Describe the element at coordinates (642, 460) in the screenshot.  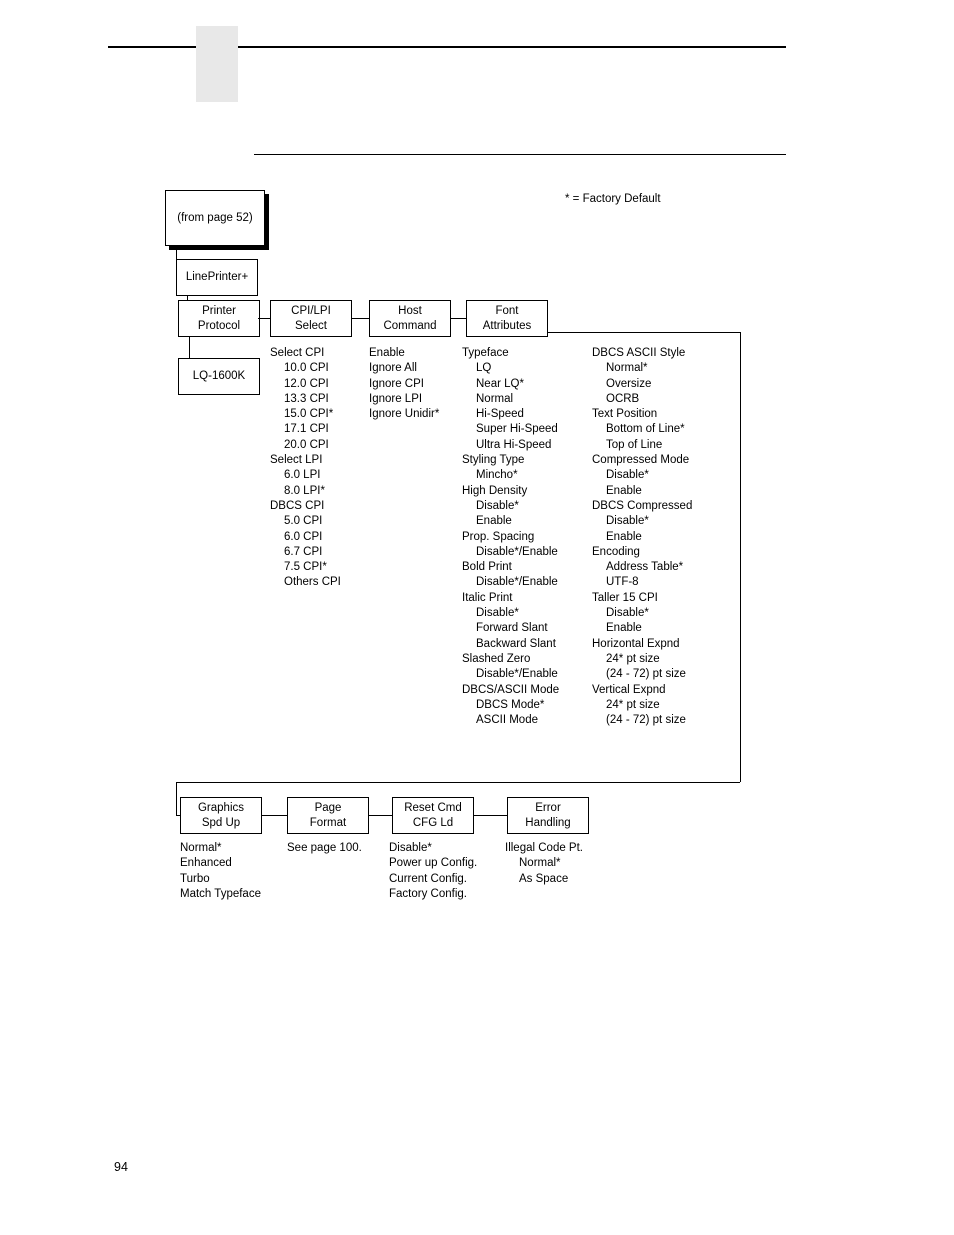
I see `menu-option: Compressed Mode` at that location.